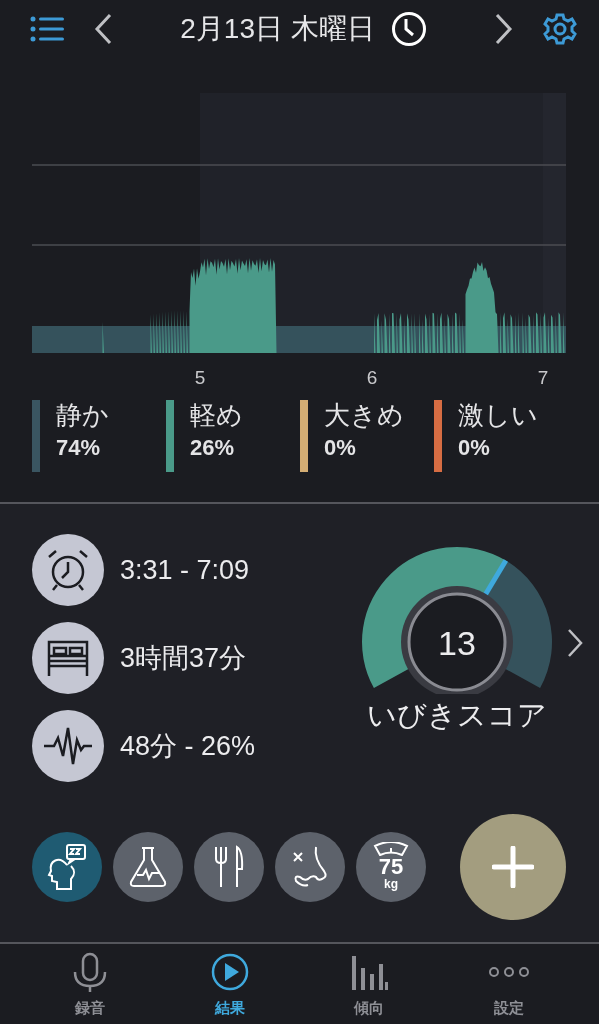  I want to click on sleeping-head-icon, so click(67, 867).